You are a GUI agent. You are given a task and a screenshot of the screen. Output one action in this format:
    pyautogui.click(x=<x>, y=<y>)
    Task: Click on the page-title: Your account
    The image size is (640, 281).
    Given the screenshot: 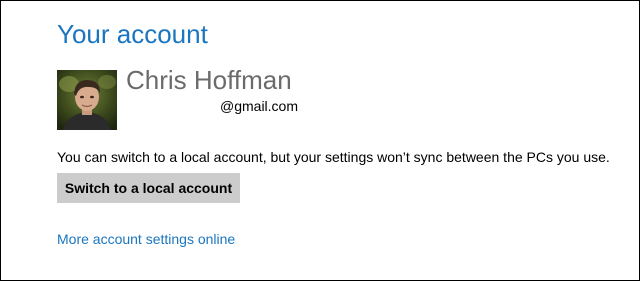 What is the action you would take?
    pyautogui.click(x=132, y=34)
    